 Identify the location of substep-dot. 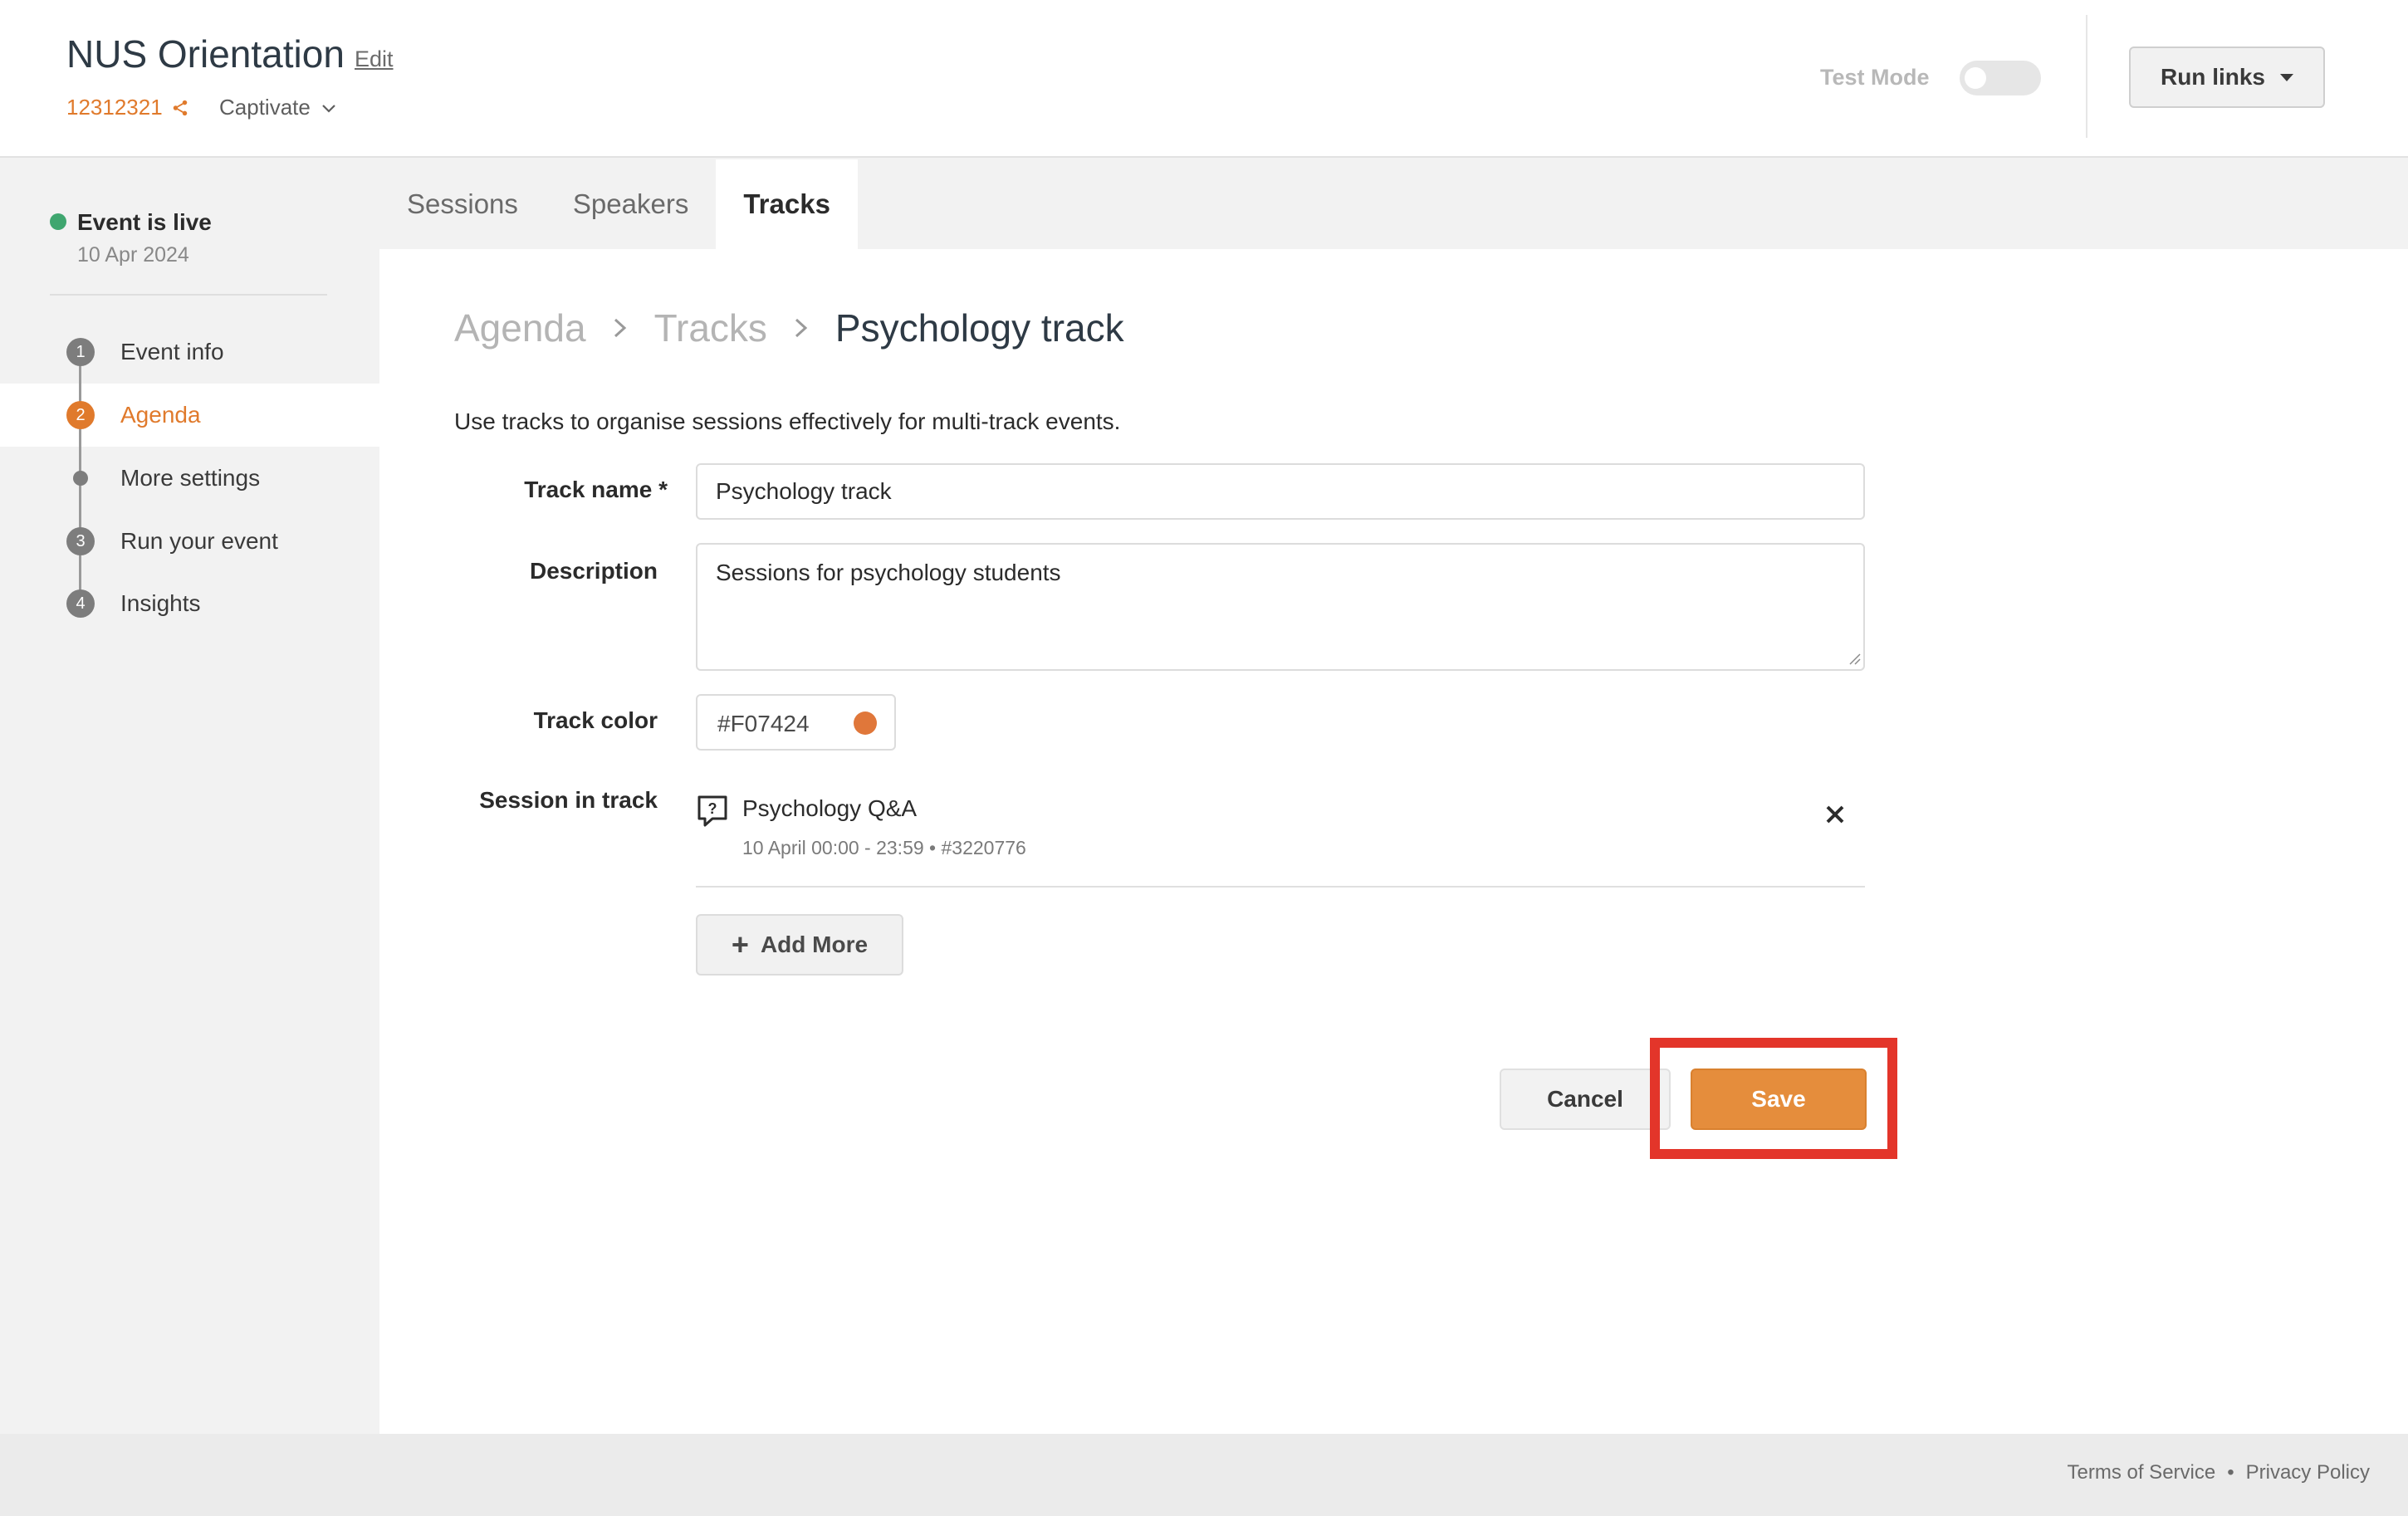
(80, 478).